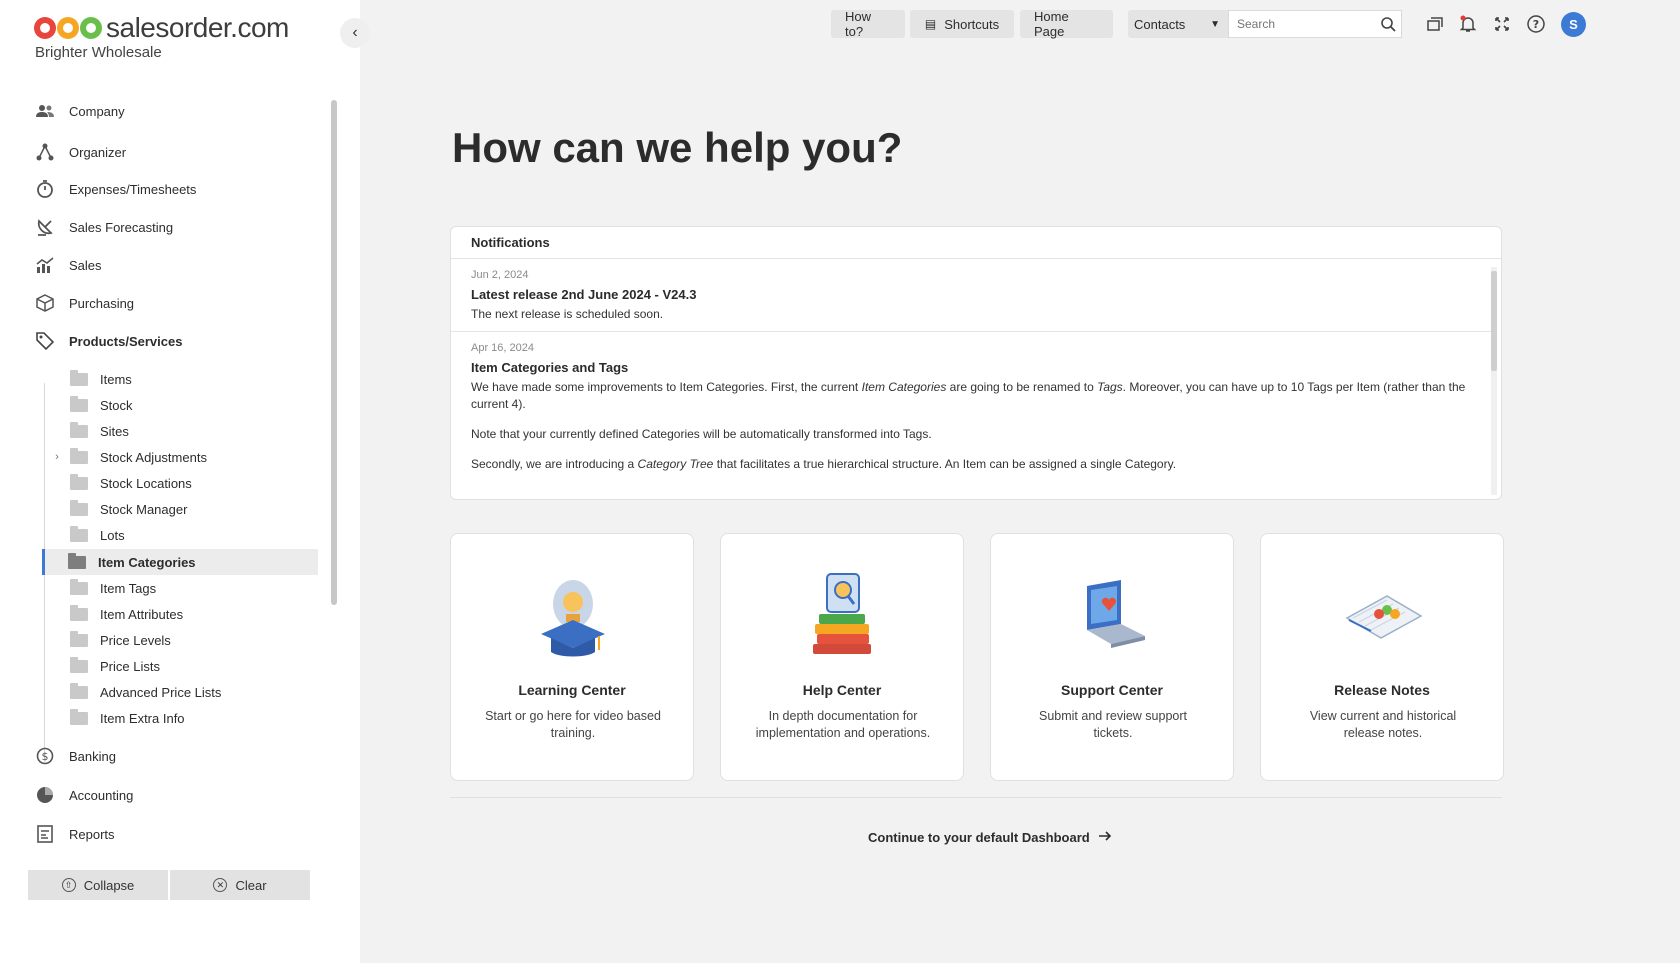 The height and width of the screenshot is (963, 1680). I want to click on sub-item-items: Items, so click(189, 379).